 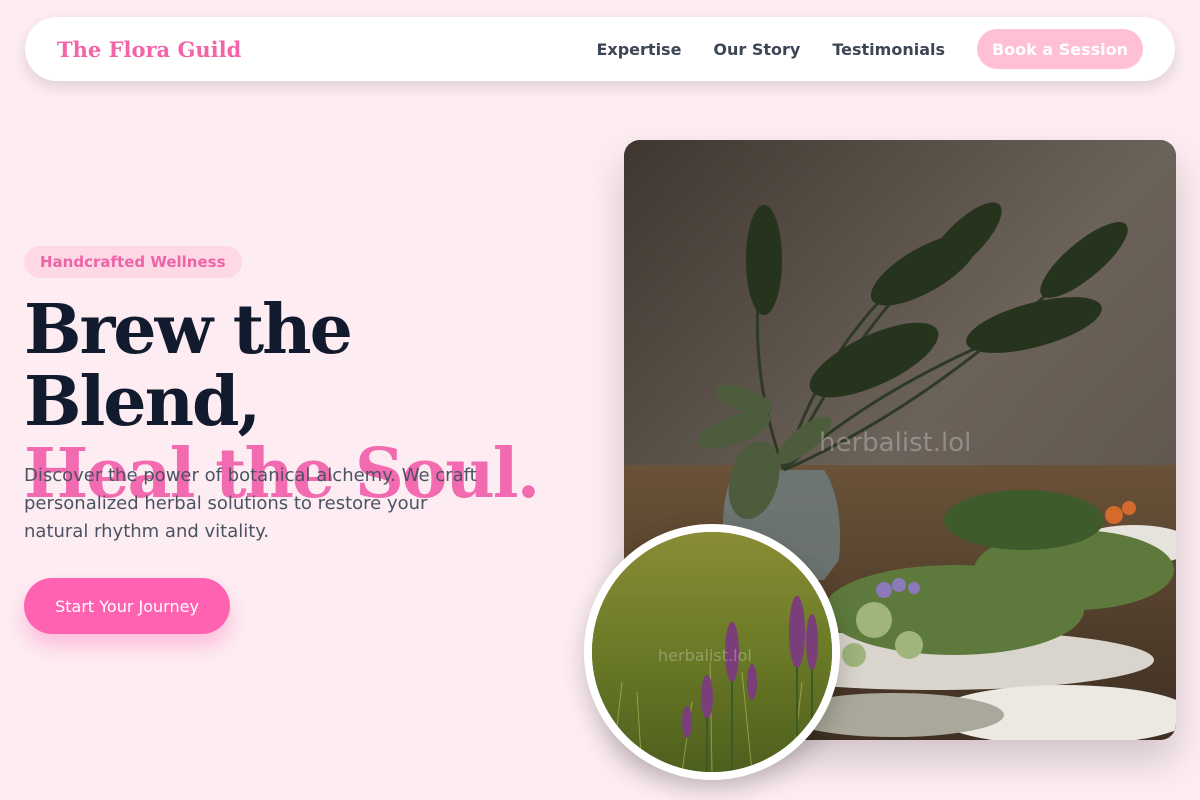 I want to click on hero-title-line1: Brew the Blend,, so click(x=188, y=366).